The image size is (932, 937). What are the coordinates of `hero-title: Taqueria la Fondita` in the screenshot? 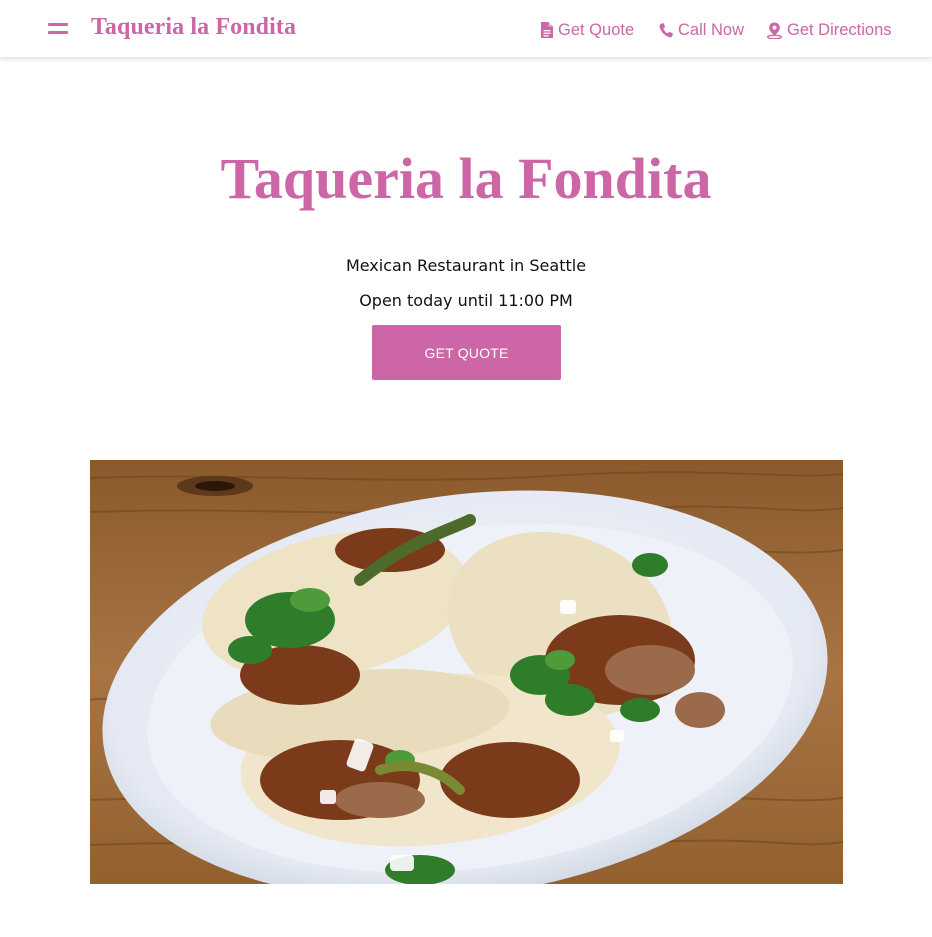 It's located at (466, 178).